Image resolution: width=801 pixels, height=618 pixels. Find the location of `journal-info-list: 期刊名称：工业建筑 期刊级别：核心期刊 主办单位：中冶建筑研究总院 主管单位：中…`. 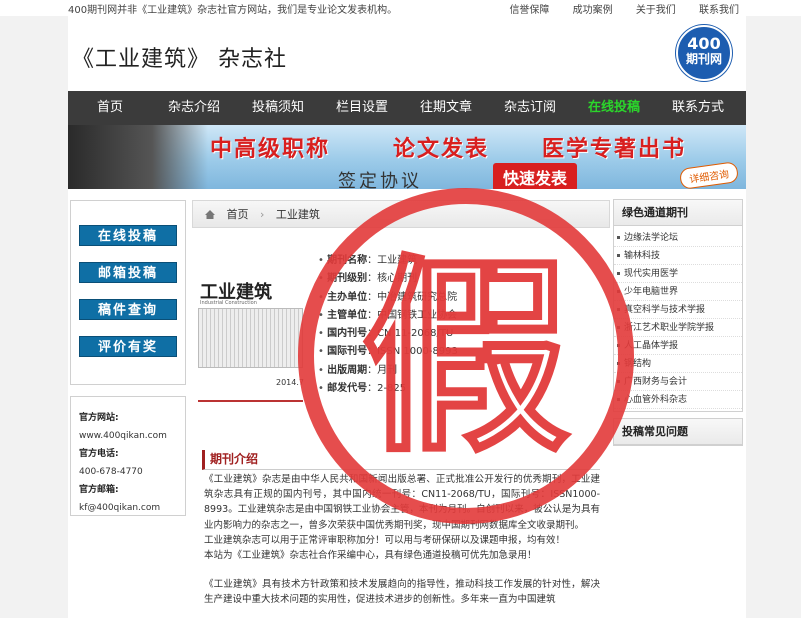

journal-info-list: 期刊名称：工业建筑 期刊级别：核心期刊 主办单位：中冶建筑研究总院 主管单位：中… is located at coordinates (388, 325).